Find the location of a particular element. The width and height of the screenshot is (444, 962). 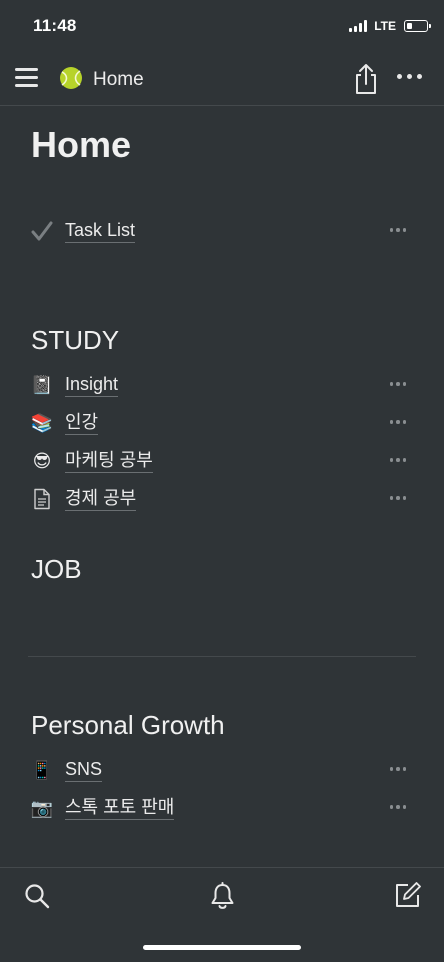

divider is located at coordinates (222, 656).